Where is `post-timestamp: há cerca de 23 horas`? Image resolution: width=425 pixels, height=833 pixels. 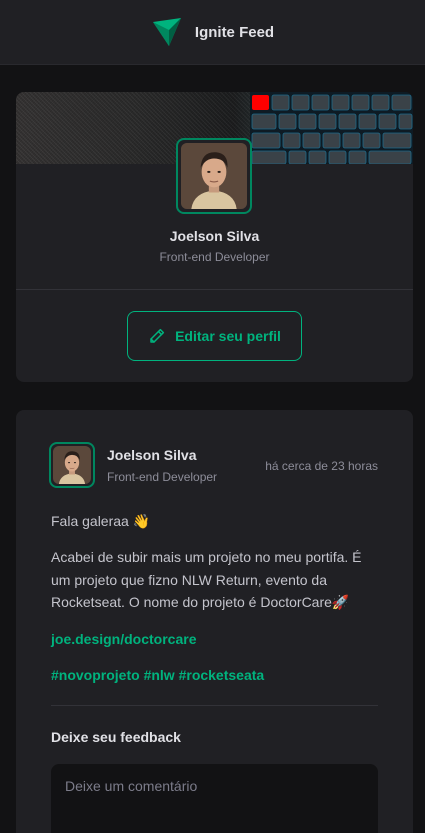 post-timestamp: há cerca de 23 horas is located at coordinates (321, 466).